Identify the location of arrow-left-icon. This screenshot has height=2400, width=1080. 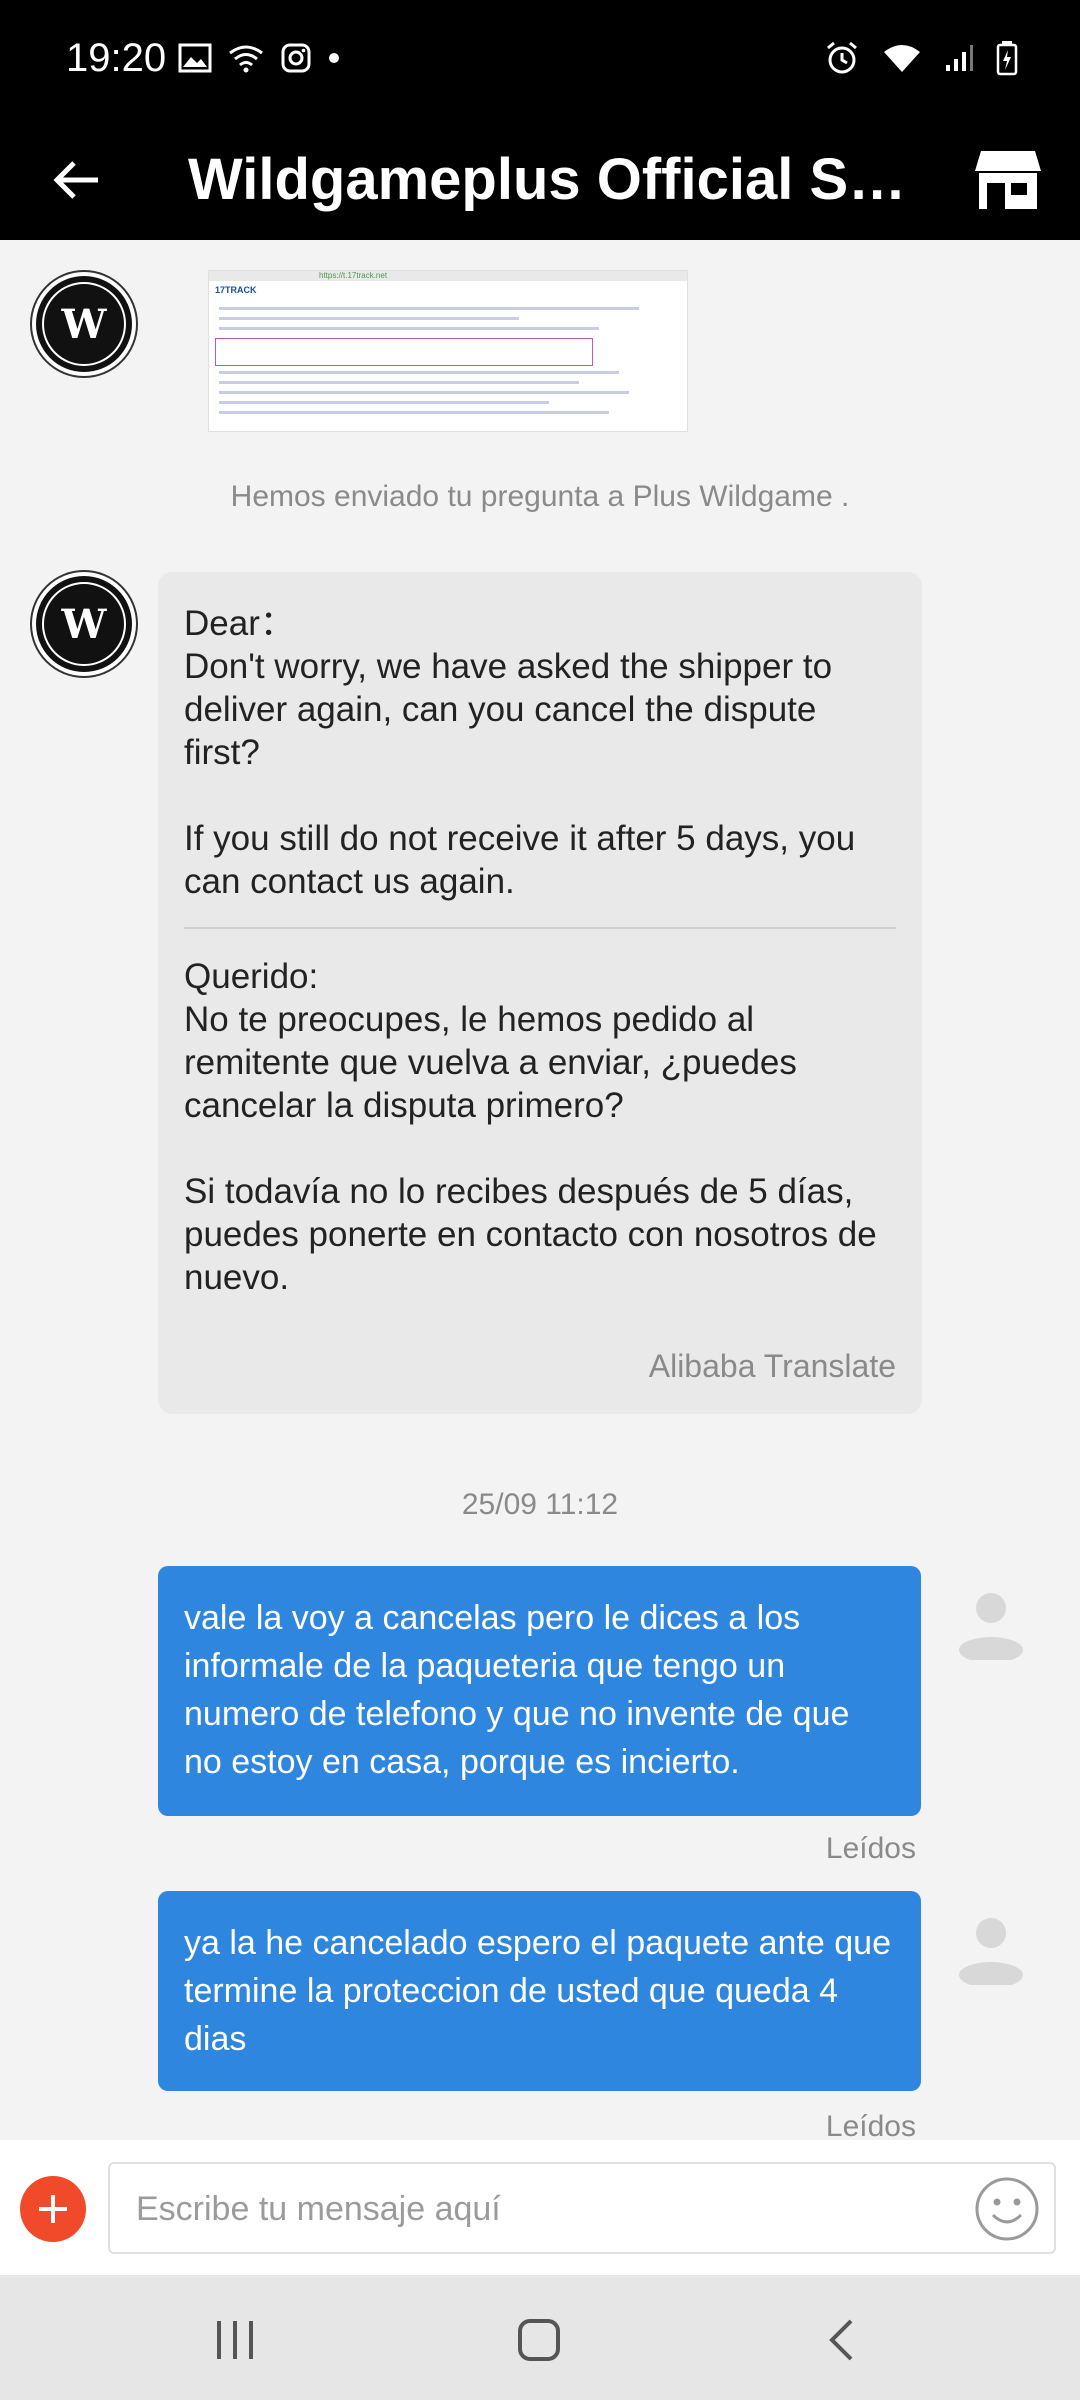
(75, 180).